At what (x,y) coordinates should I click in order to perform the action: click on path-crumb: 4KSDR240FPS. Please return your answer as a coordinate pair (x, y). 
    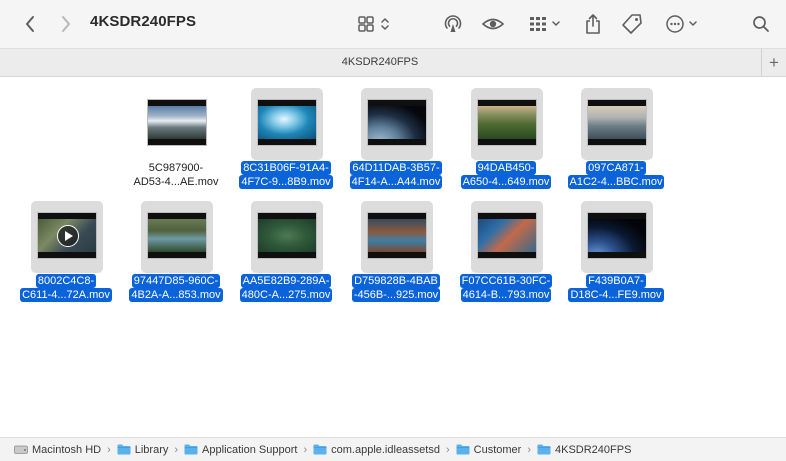
    Looking at the image, I should click on (584, 450).